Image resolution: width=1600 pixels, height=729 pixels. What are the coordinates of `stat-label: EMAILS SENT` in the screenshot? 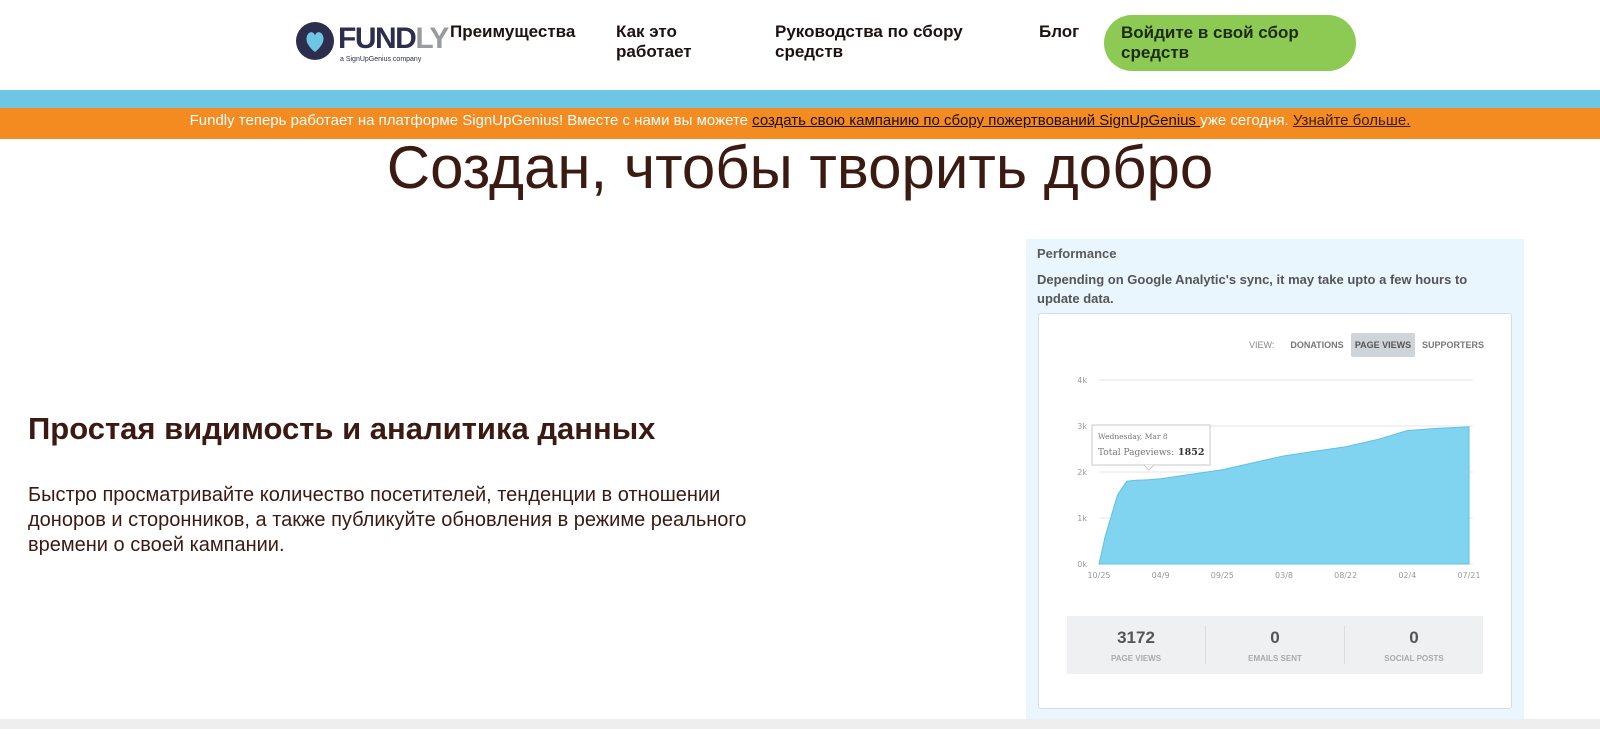 It's located at (1275, 658).